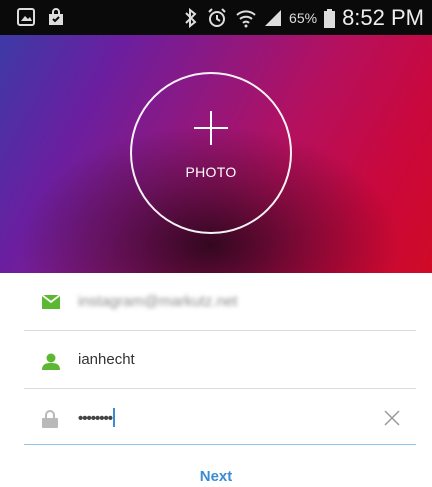  What do you see at coordinates (51, 361) in the screenshot?
I see `person-icon` at bounding box center [51, 361].